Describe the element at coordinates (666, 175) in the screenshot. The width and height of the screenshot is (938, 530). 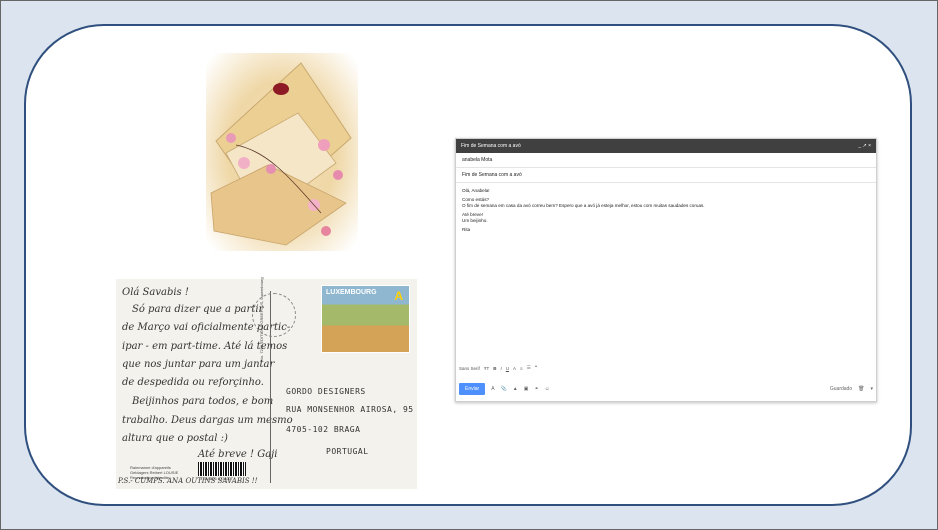
I see `subject-field: Fim de Semana com a avó` at that location.